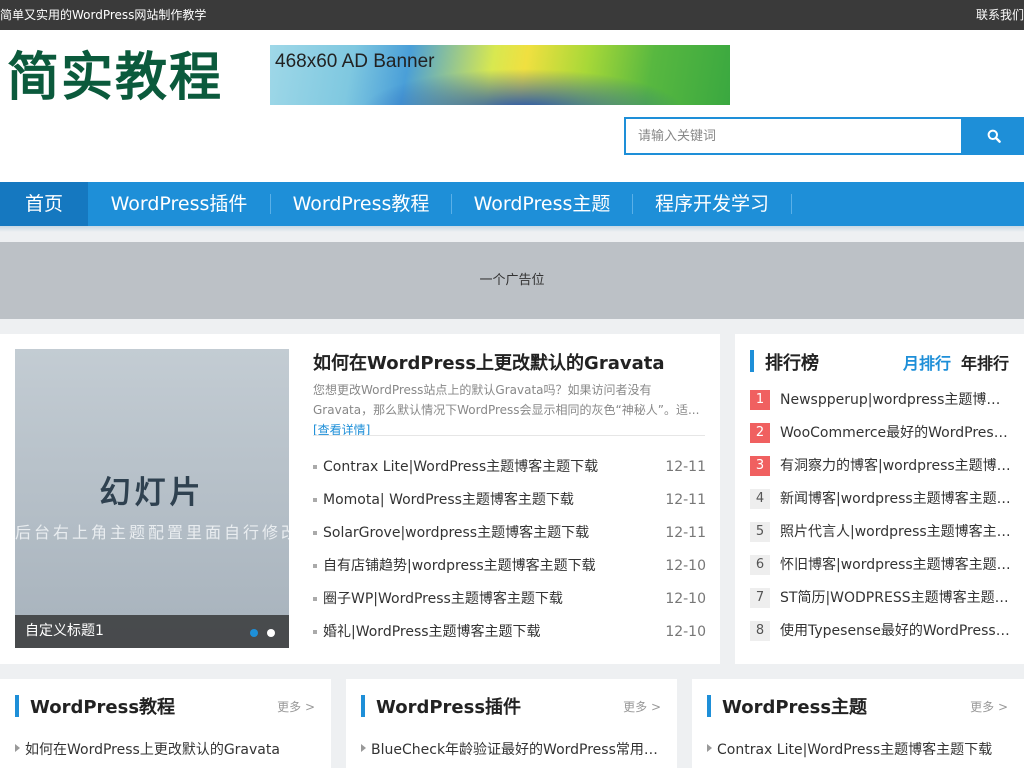 This screenshot has height=768, width=1024. I want to click on ad-banner: 468x60 AD Banner, so click(500, 75).